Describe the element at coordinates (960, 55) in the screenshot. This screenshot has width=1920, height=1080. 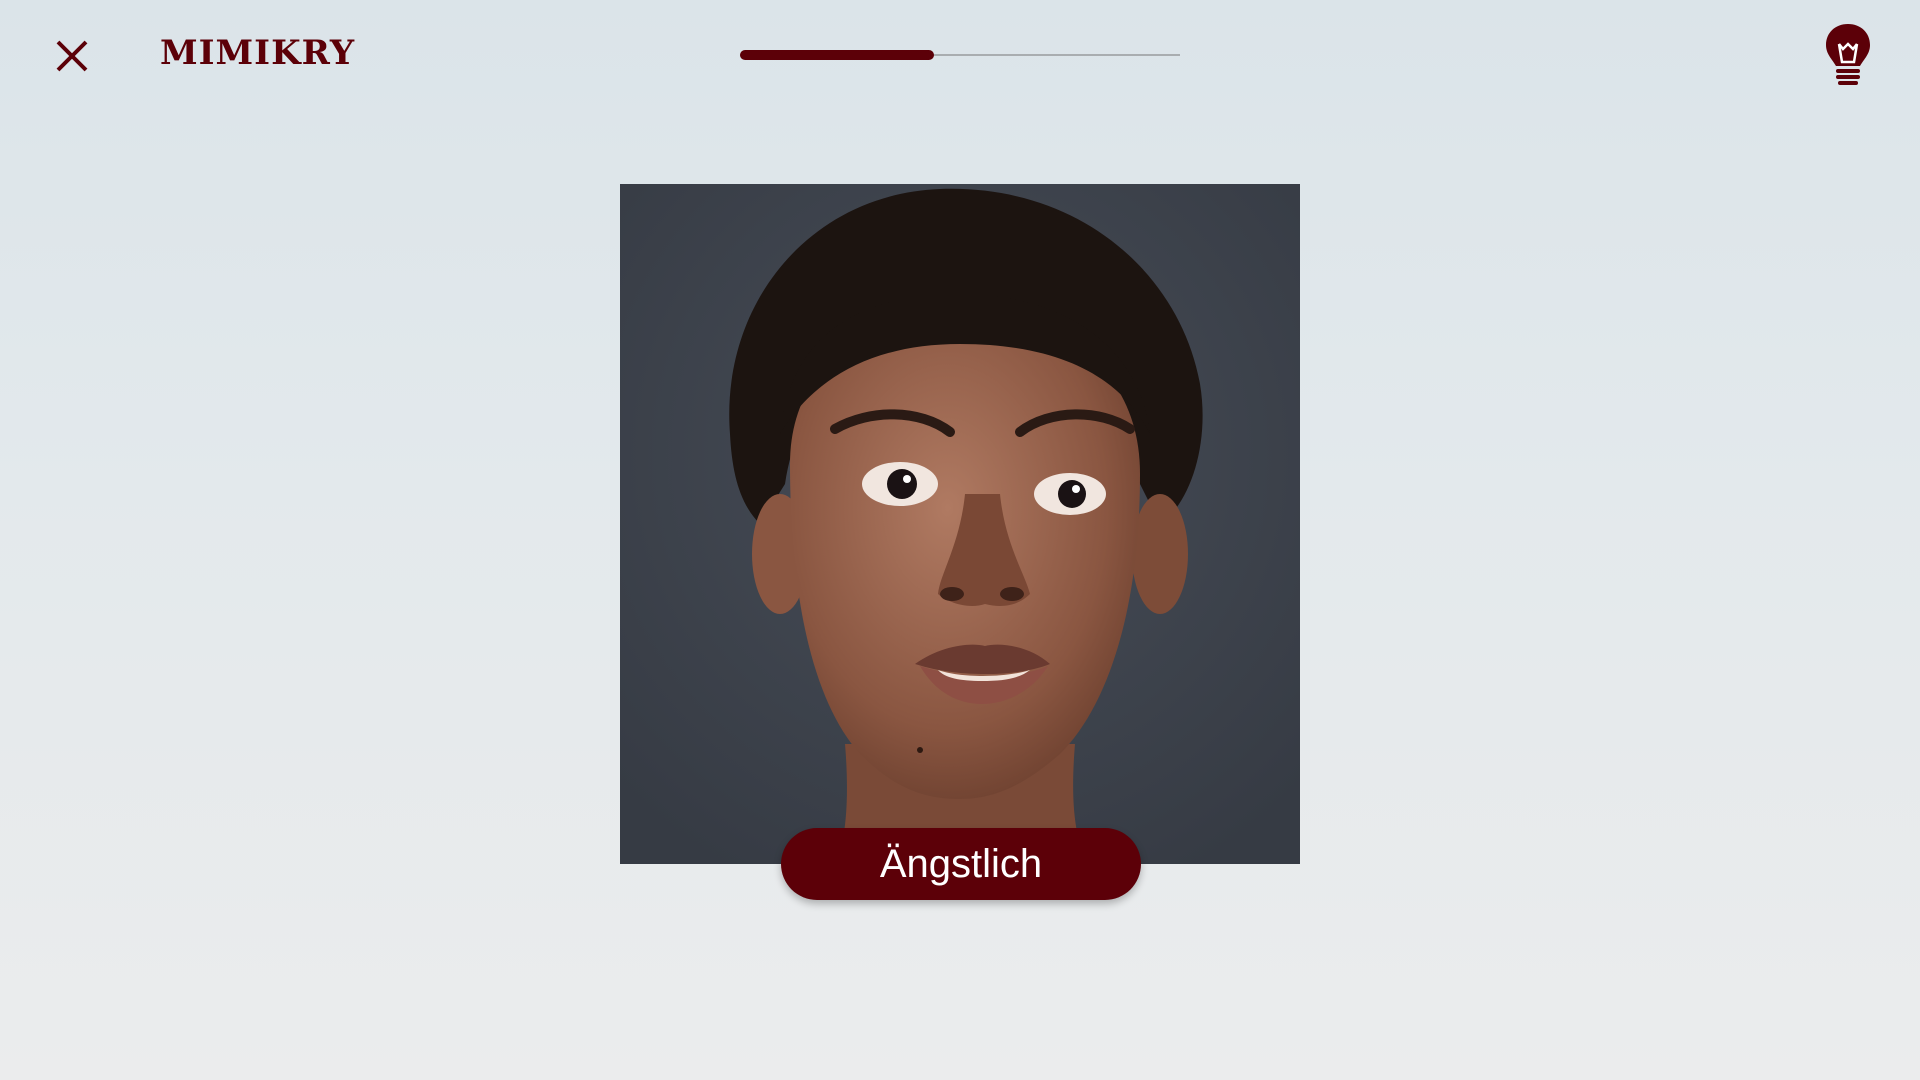
I see `progress-bar` at that location.